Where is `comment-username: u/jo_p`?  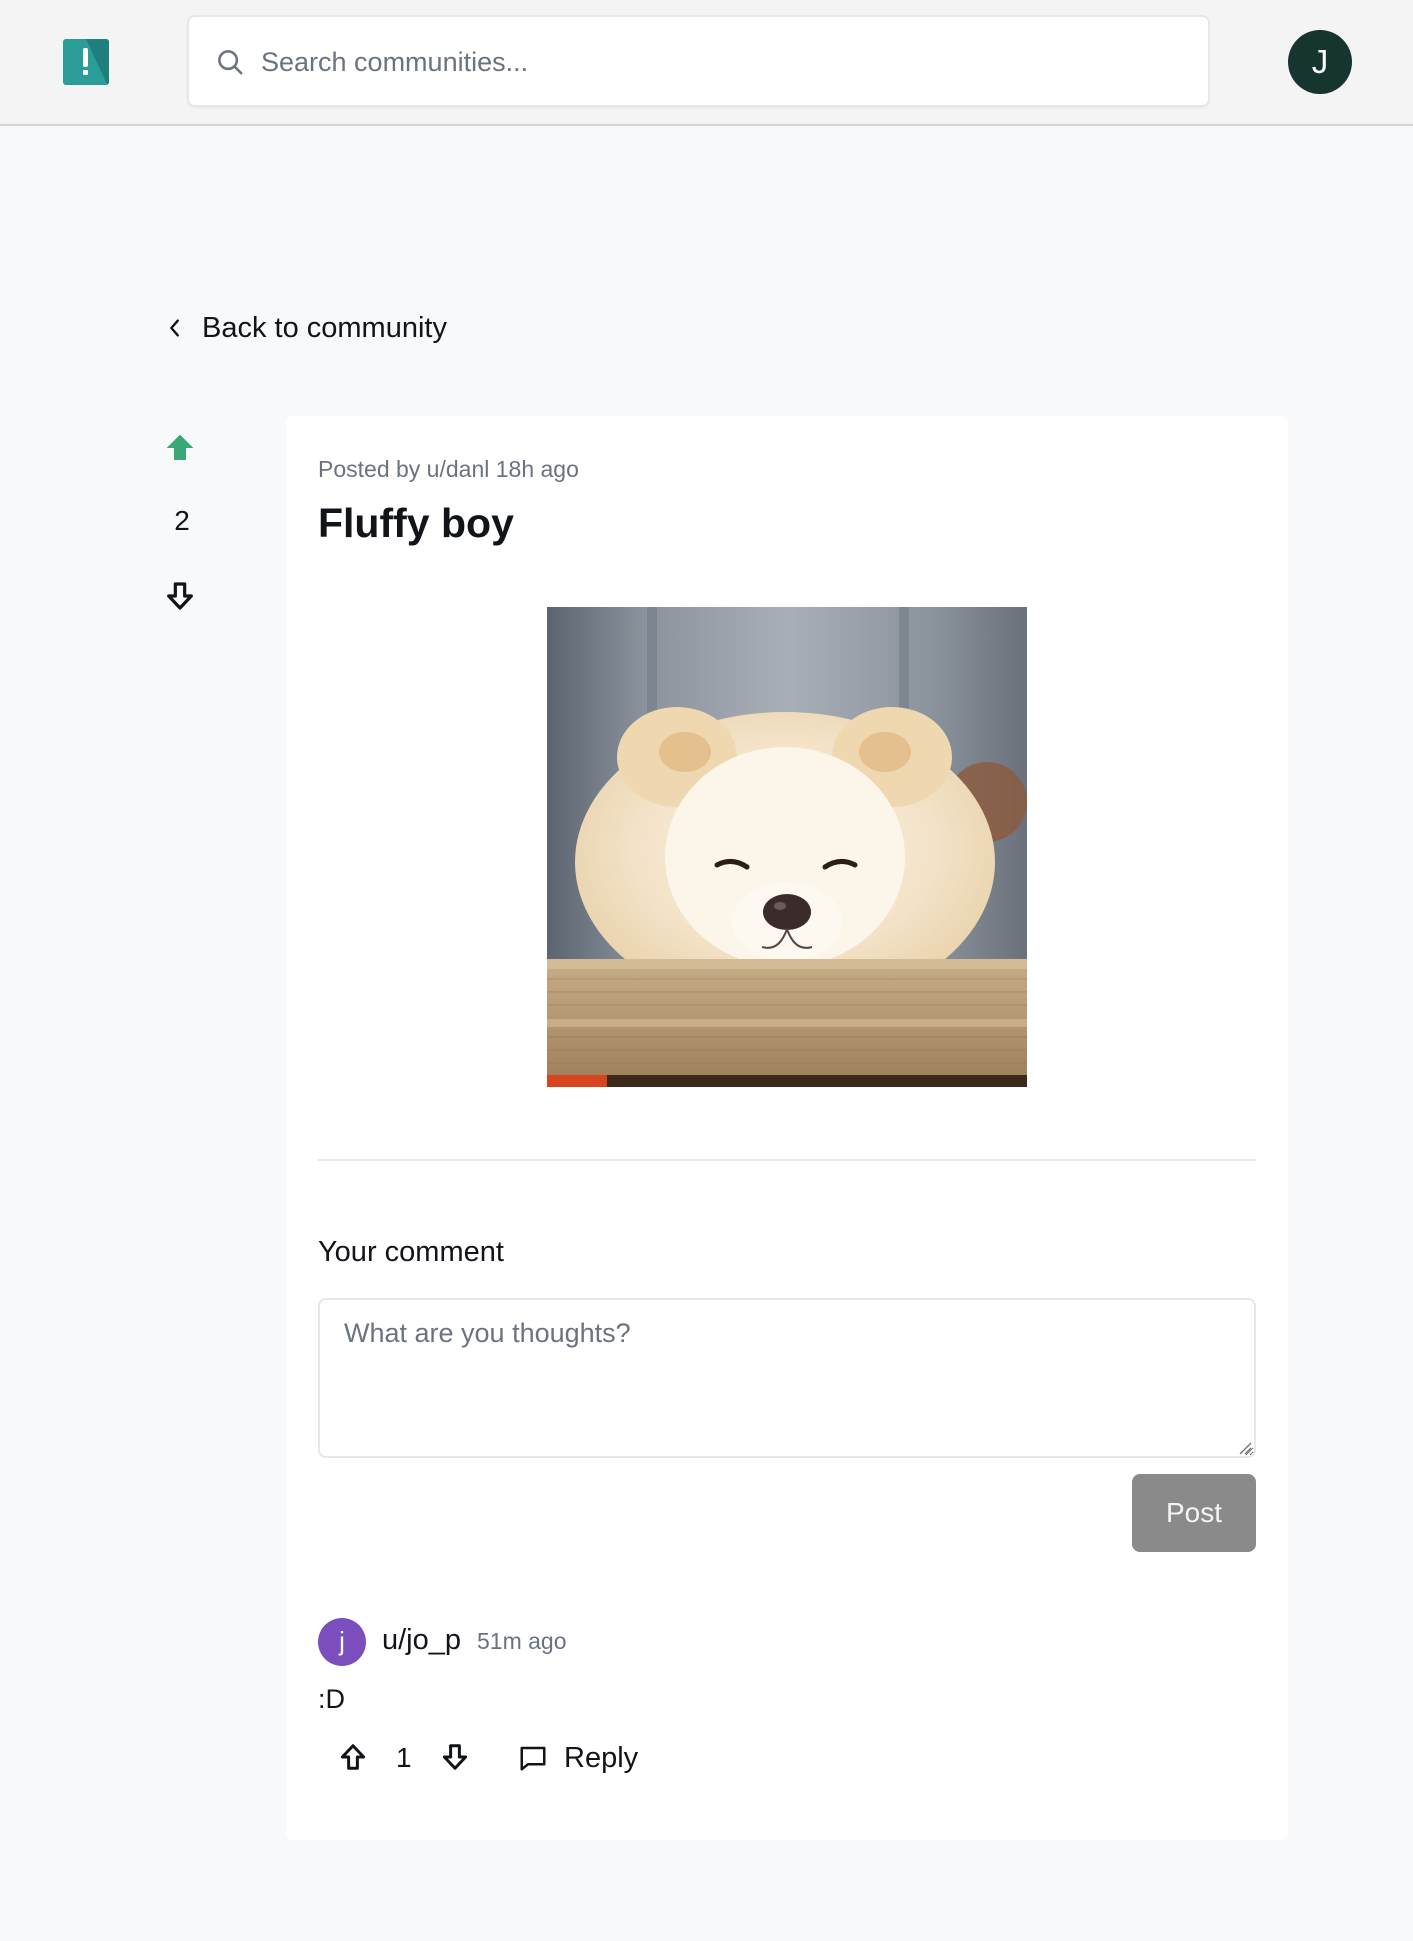 comment-username: u/jo_p is located at coordinates (421, 1640).